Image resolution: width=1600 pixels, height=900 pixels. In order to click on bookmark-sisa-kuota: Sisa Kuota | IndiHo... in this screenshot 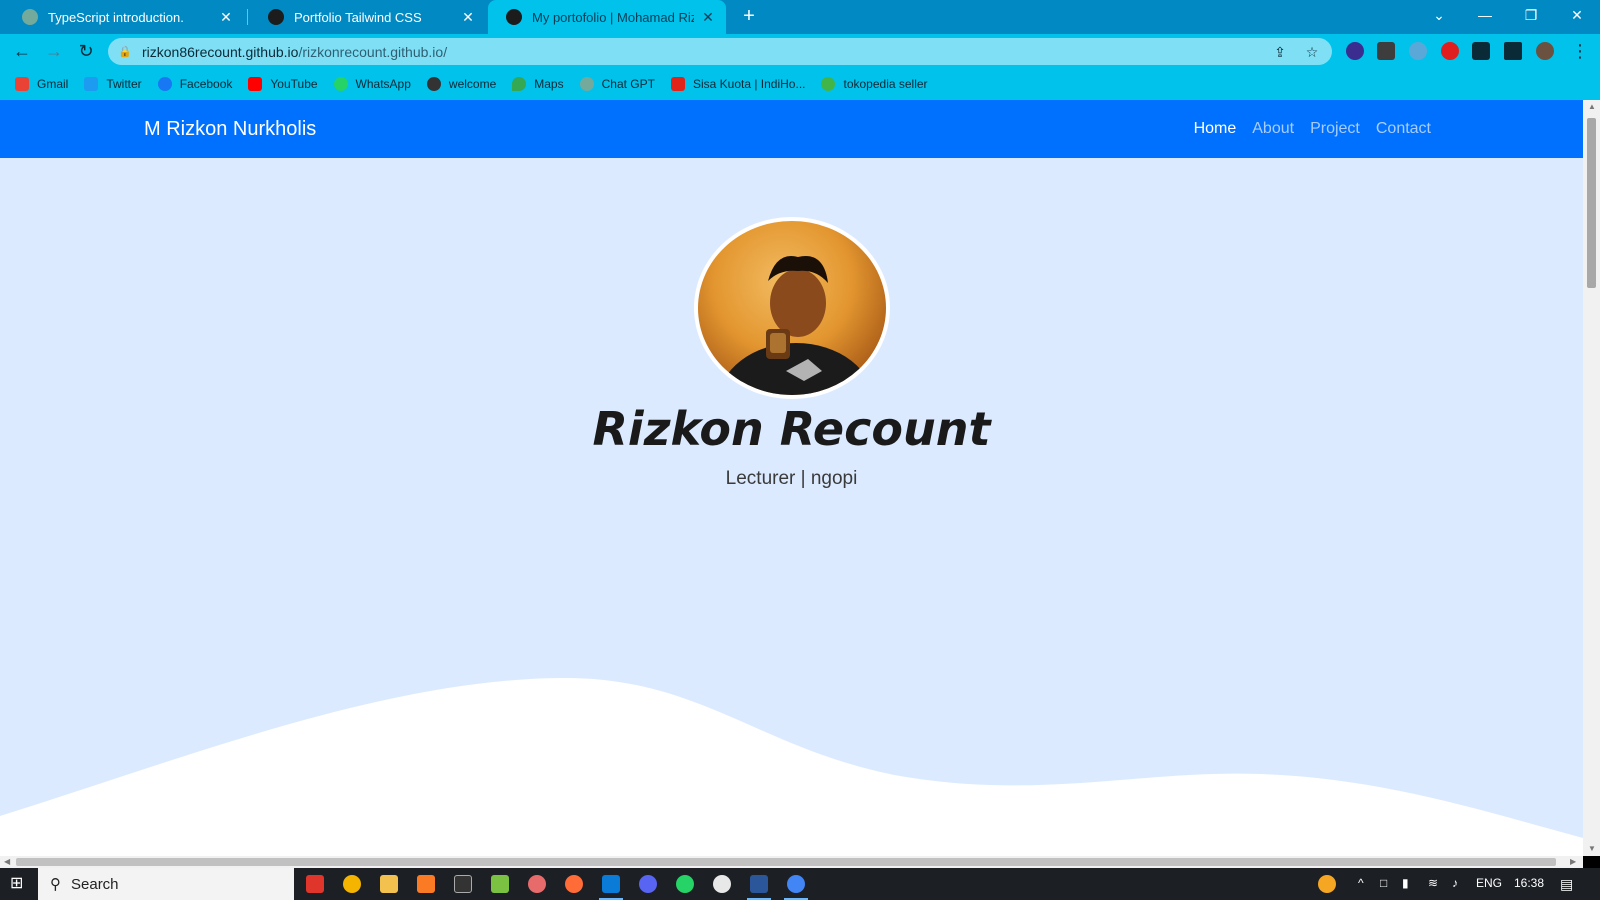, I will do `click(737, 84)`.